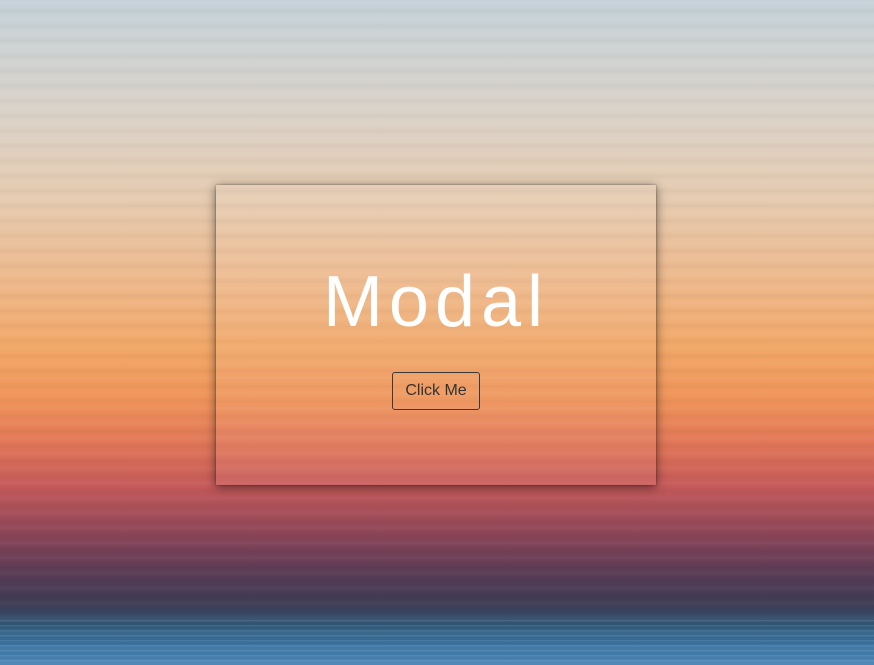 The image size is (874, 665). What do you see at coordinates (436, 391) in the screenshot?
I see `click-me-button: Click Me` at bounding box center [436, 391].